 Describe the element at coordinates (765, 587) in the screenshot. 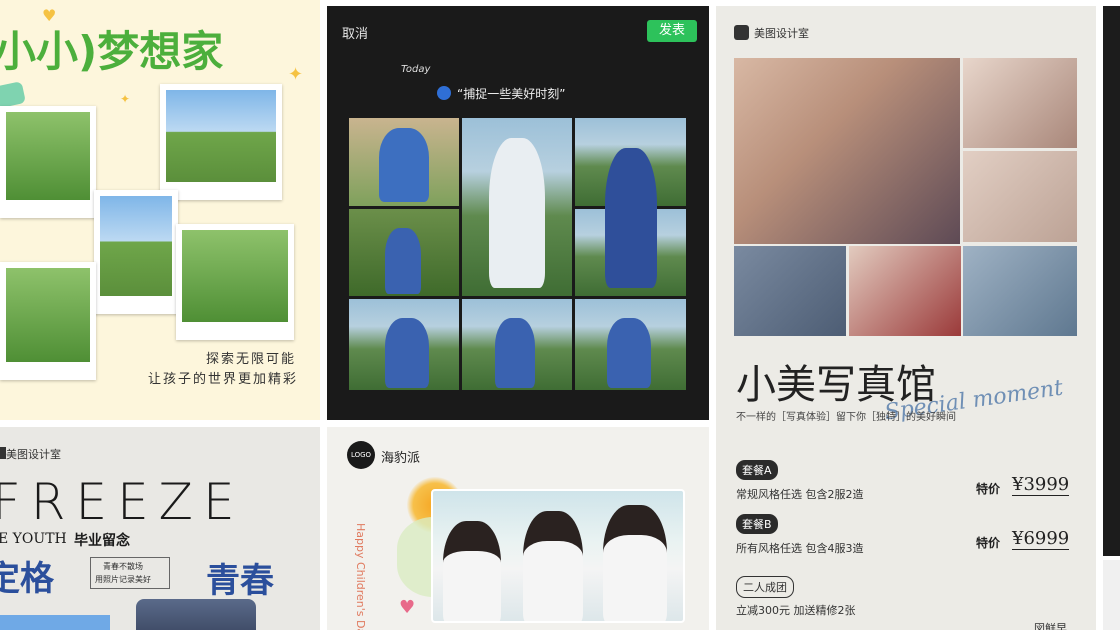

I see `group-badge: 二人成团` at that location.